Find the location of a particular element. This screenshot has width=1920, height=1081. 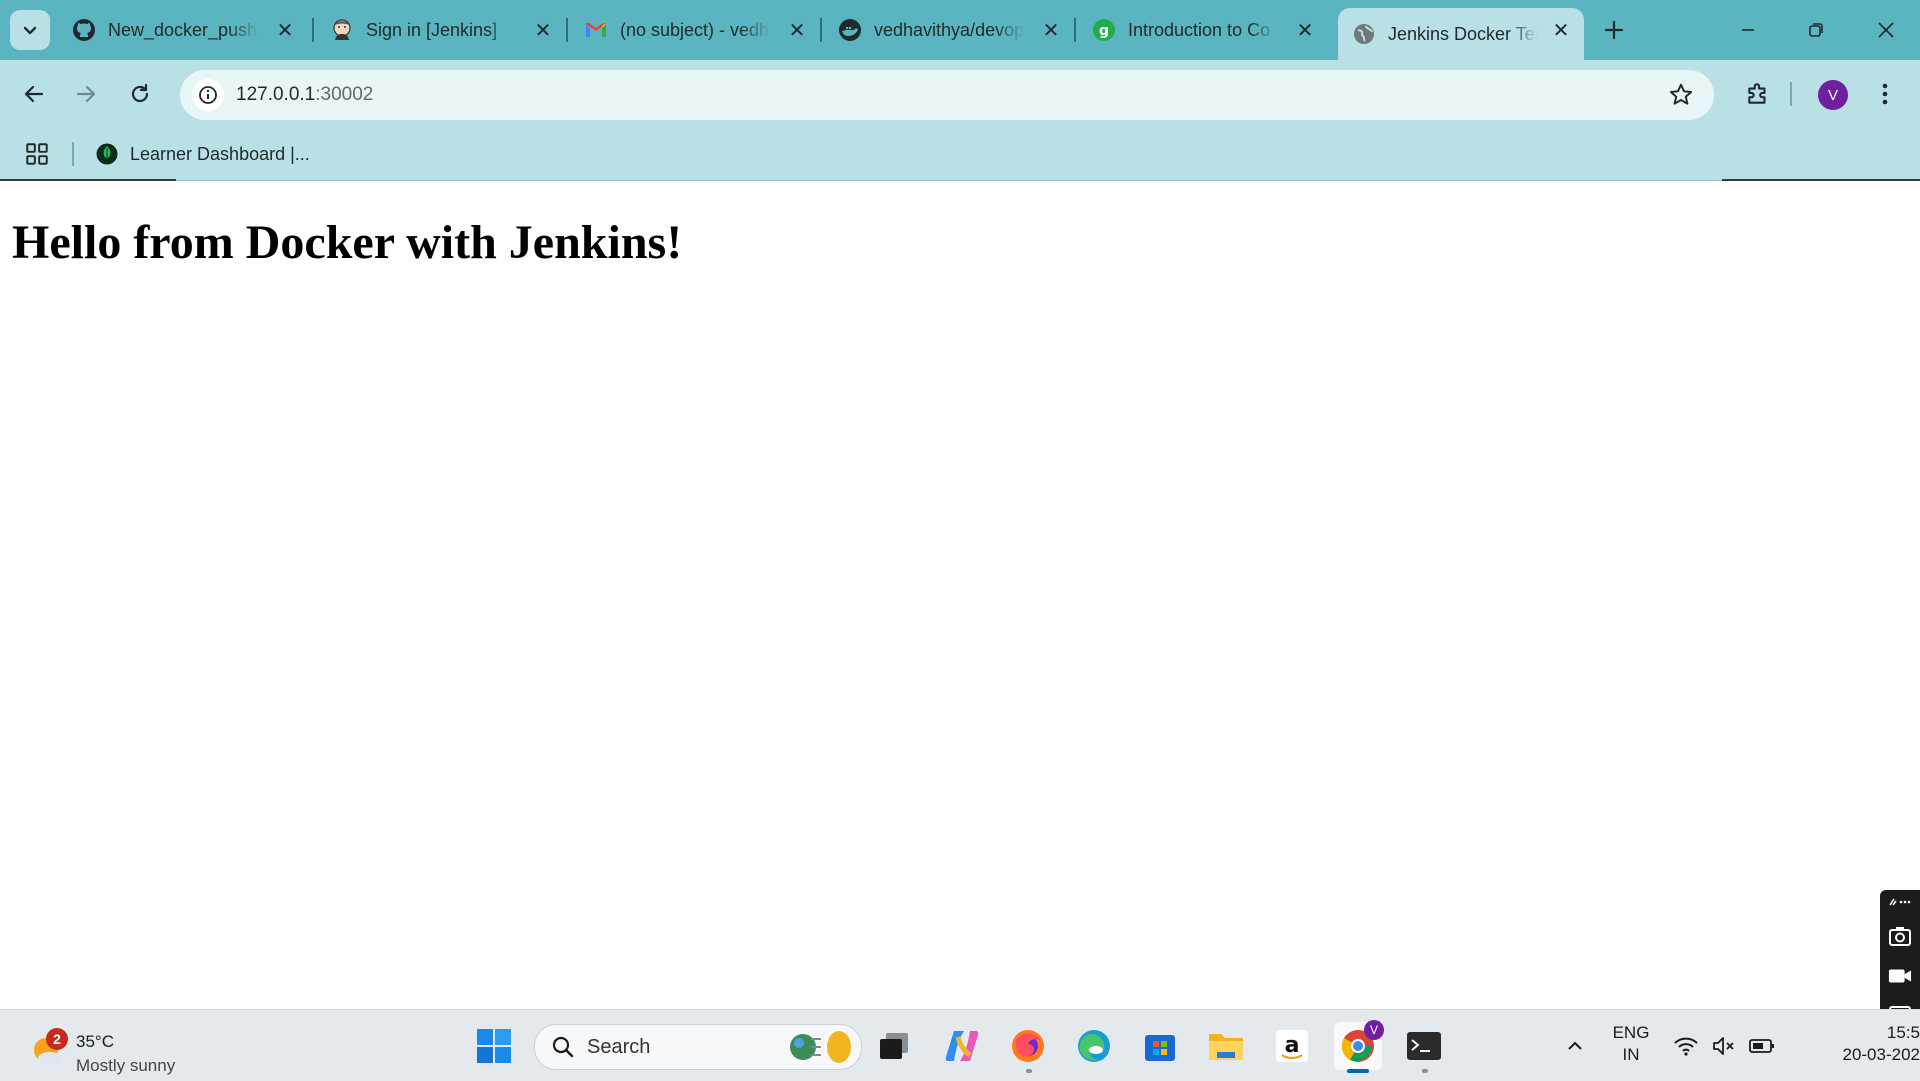

reload-icon is located at coordinates (140, 93).